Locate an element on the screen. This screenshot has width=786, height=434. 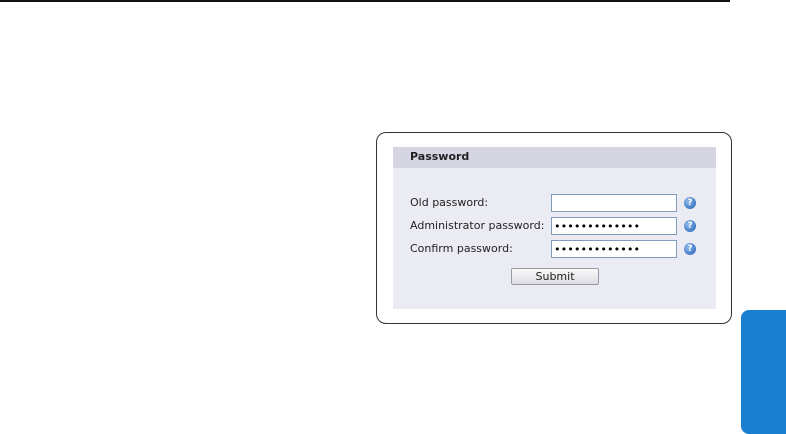
confirm-password-help-icon: ? is located at coordinates (690, 249).